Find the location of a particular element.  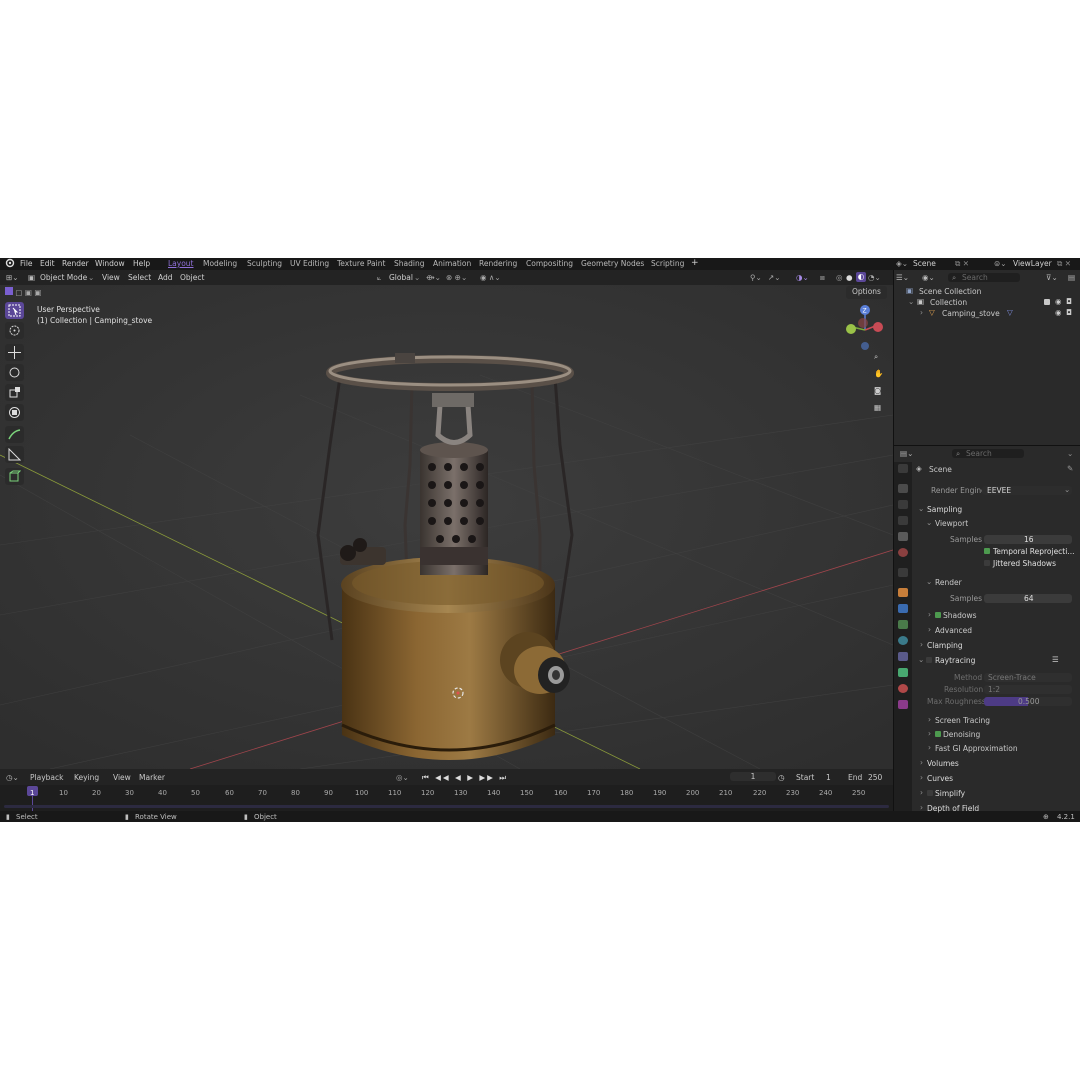

curves-panel-header: Curves is located at coordinates (940, 778).